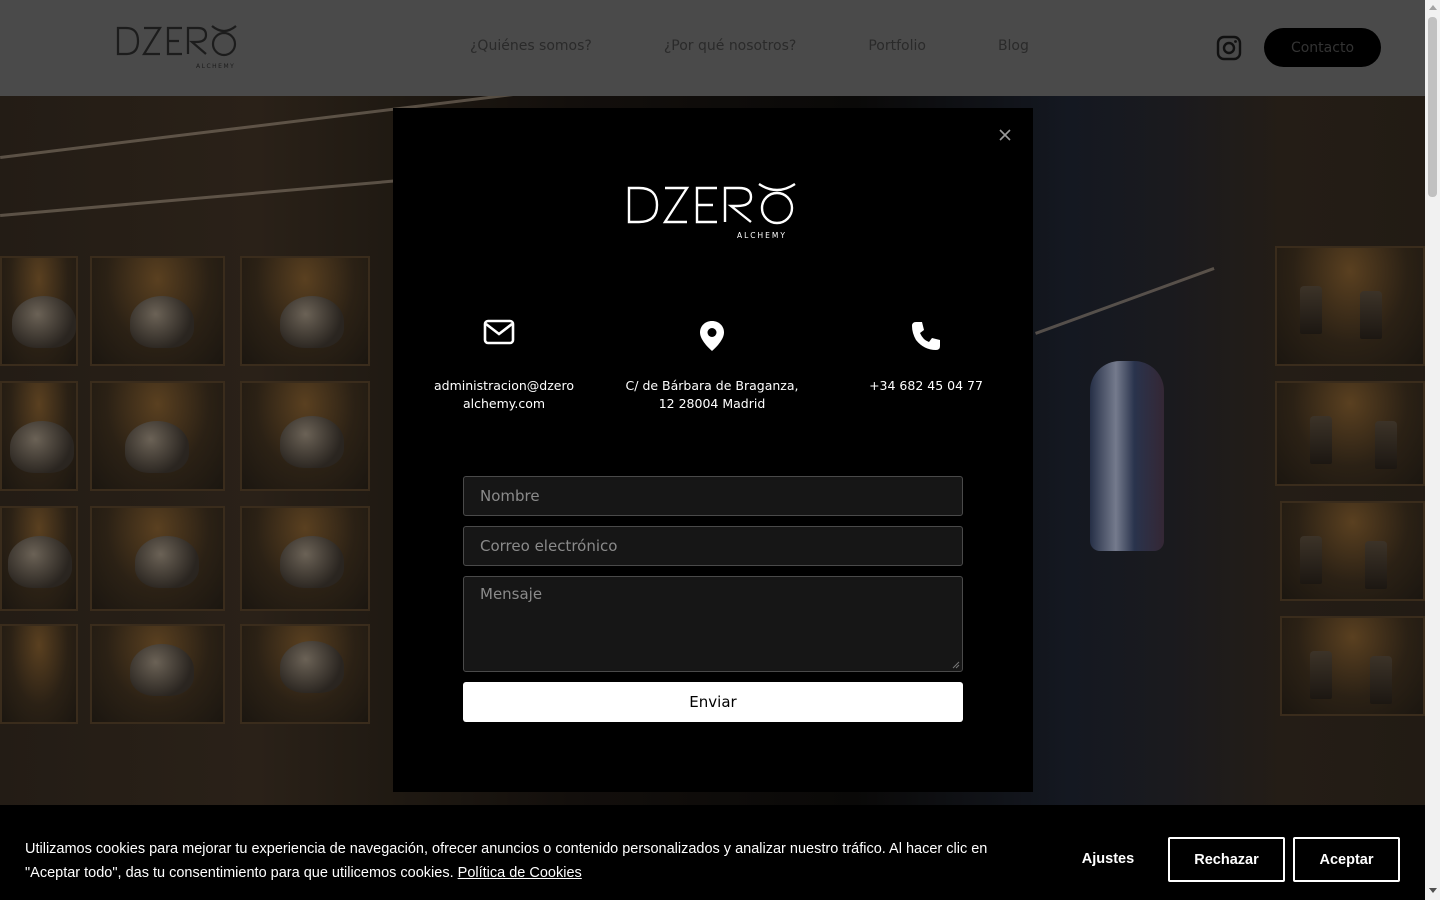 This screenshot has height=900, width=1440. Describe the element at coordinates (520, 873) in the screenshot. I see `cookie-policy-link: Política de Cookies` at that location.